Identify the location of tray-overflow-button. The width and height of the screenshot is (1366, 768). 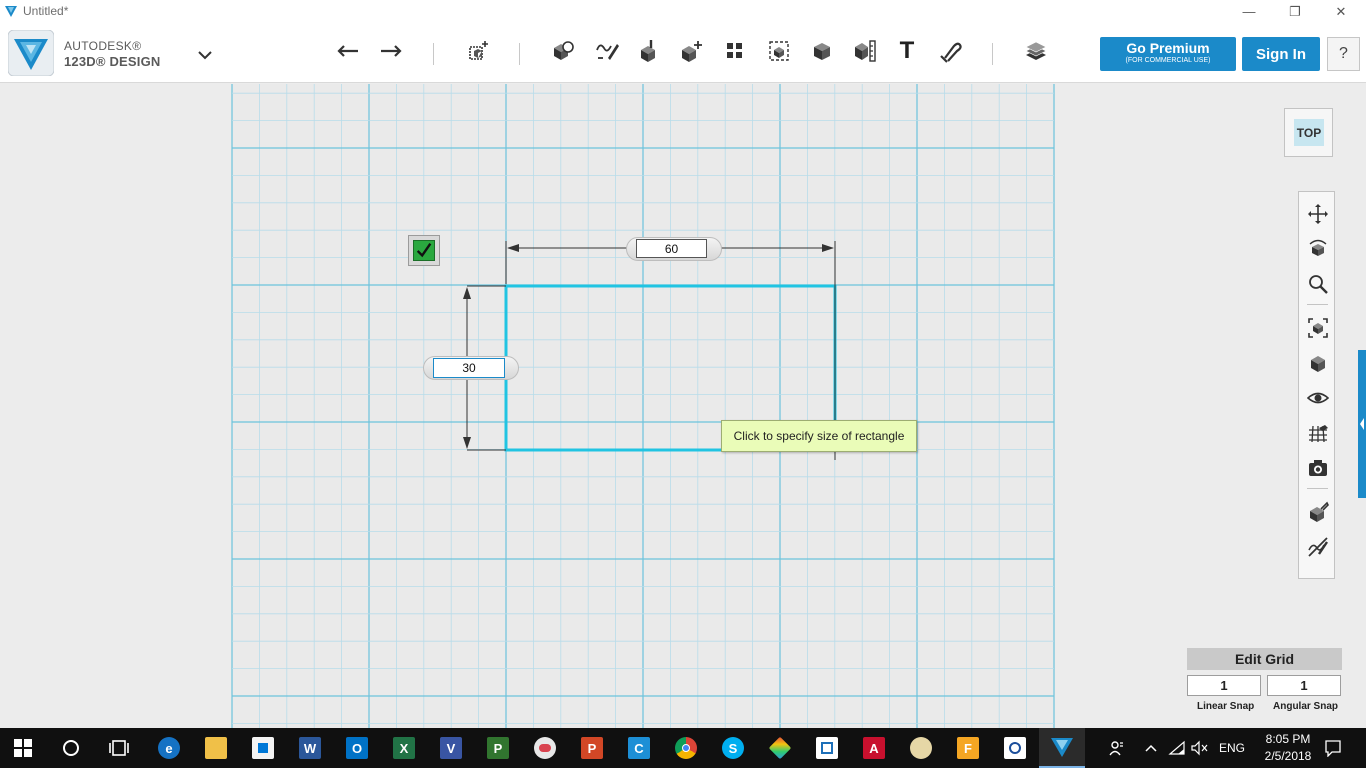
(1151, 748).